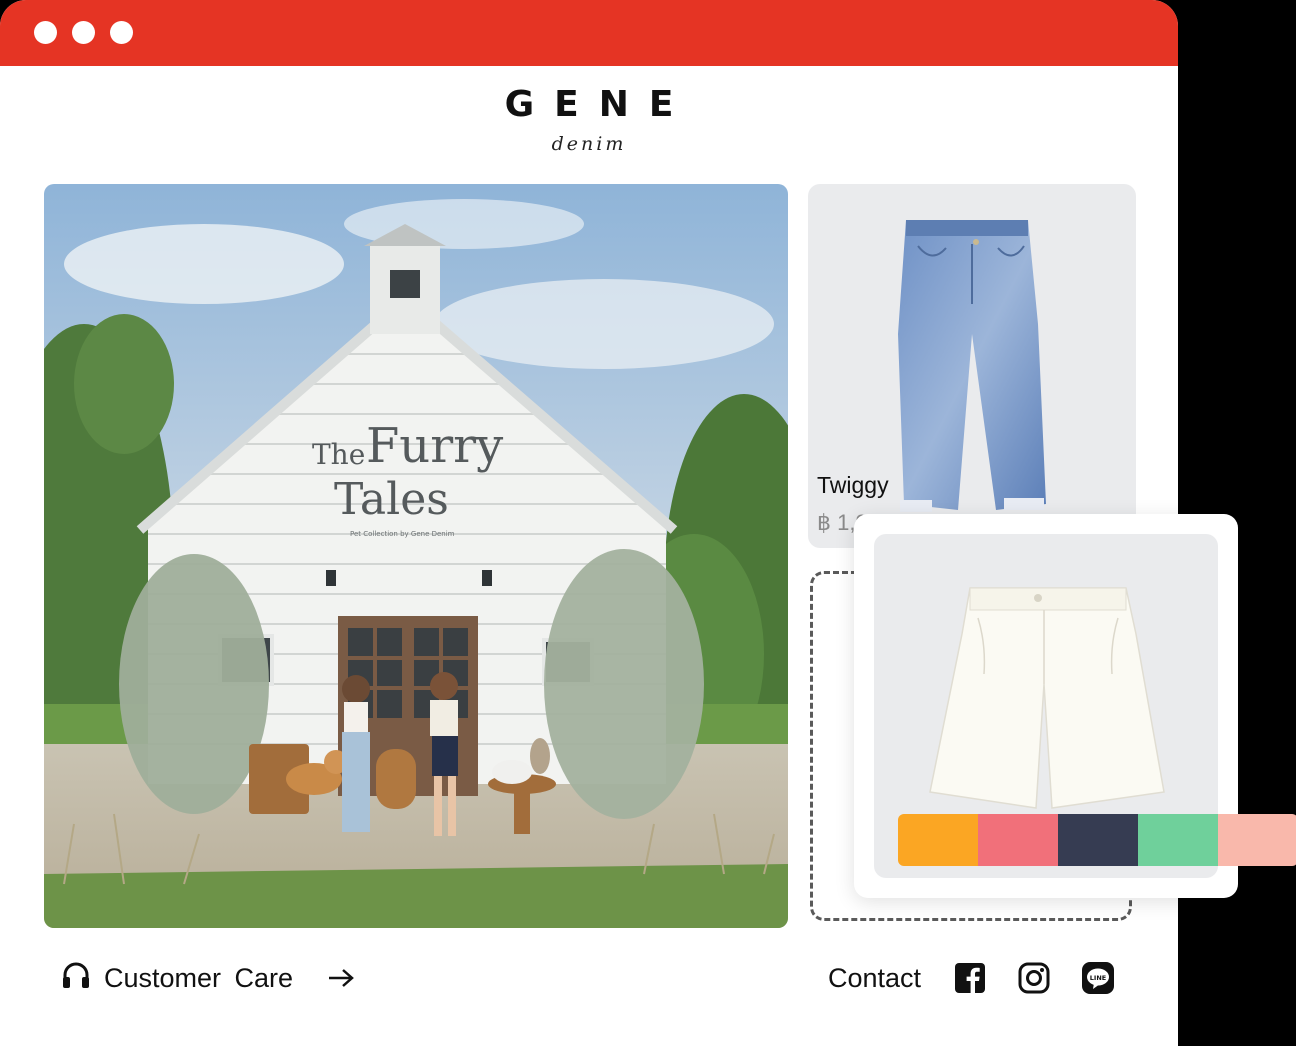 The height and width of the screenshot is (1046, 1296). Describe the element at coordinates (76, 978) in the screenshot. I see `headset-icon` at that location.